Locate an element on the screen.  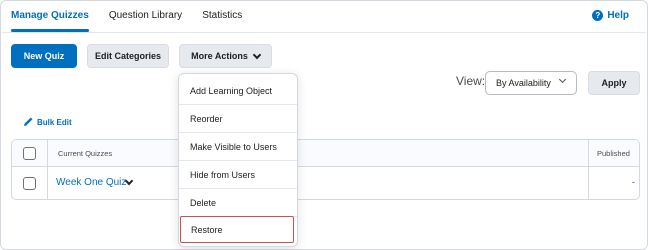
quiz-link: Week One Quiz is located at coordinates (91, 182).